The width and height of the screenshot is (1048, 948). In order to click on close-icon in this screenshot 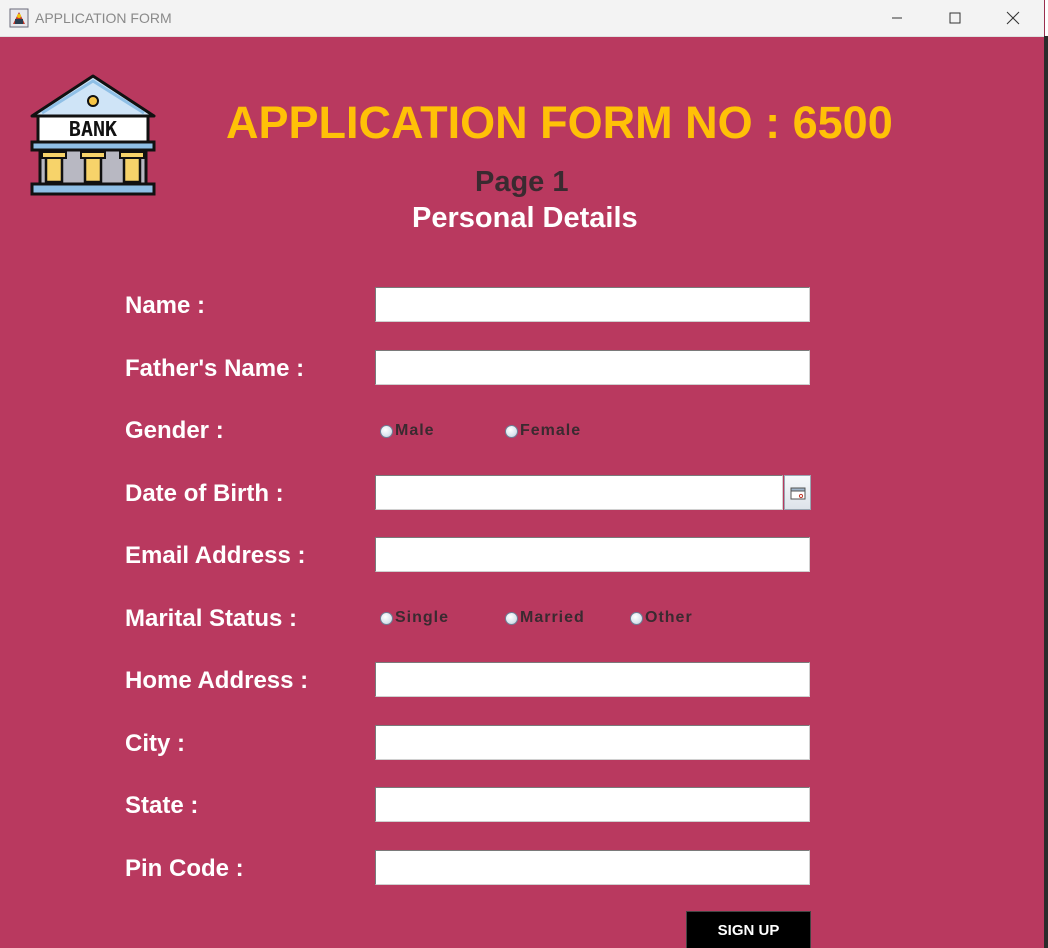, I will do `click(1013, 18)`.